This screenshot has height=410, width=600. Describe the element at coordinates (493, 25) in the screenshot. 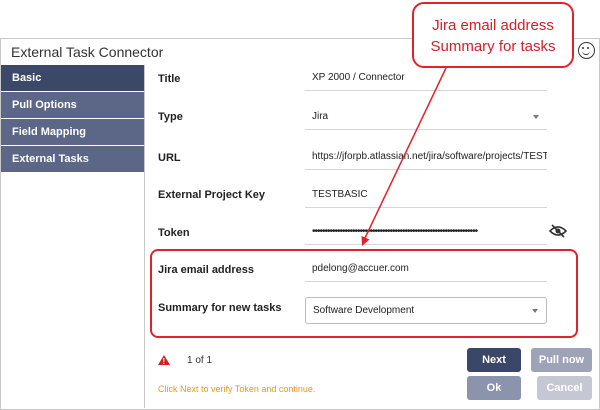

I see `callout-line-1: Jira email address` at that location.